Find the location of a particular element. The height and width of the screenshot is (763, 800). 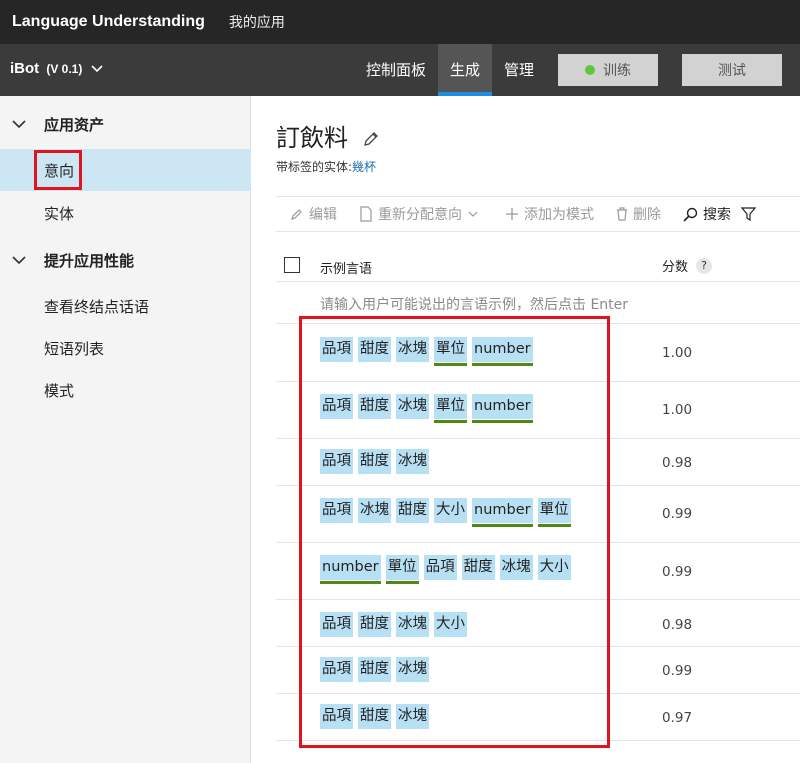

tab-dashboard: 控制面板 is located at coordinates (396, 70).